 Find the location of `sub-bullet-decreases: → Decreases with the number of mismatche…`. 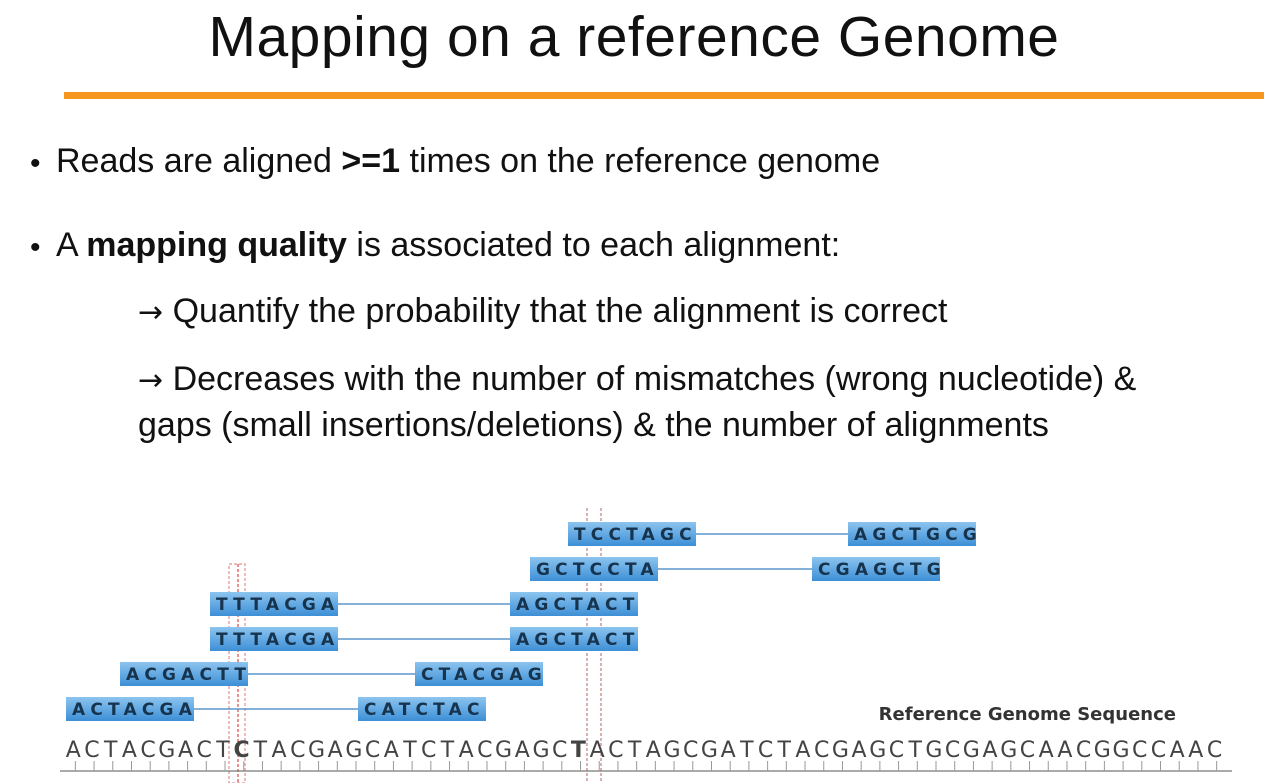

sub-bullet-decreases: → Decreases with the number of mismatche… is located at coordinates (637, 379).